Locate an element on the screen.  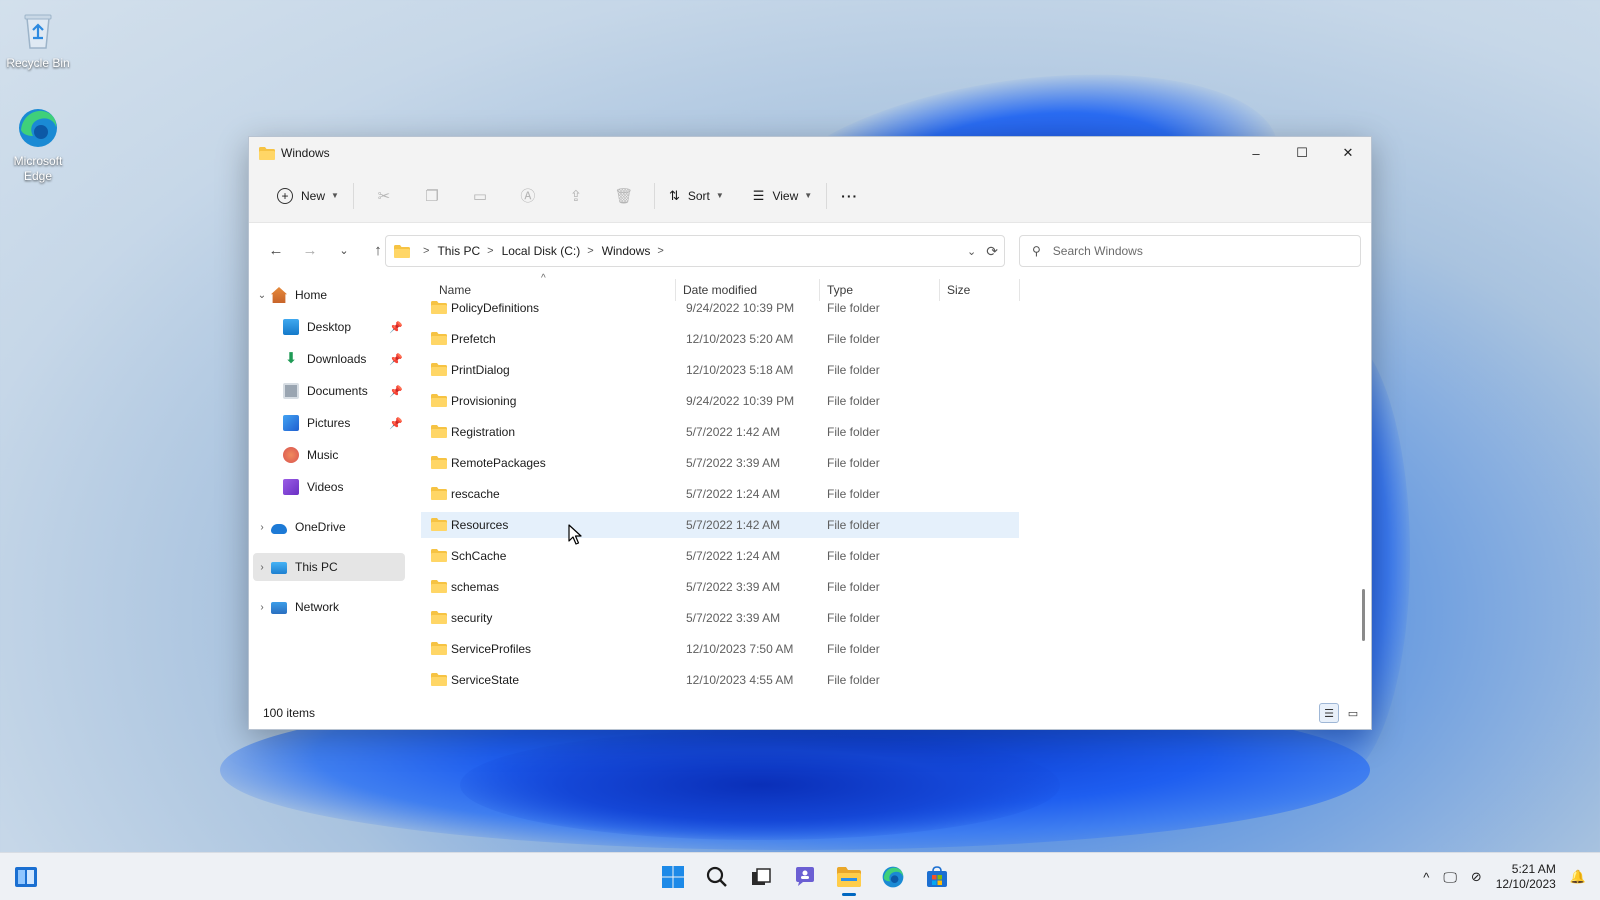
cut-button: ✂ is located at coordinates (384, 196).